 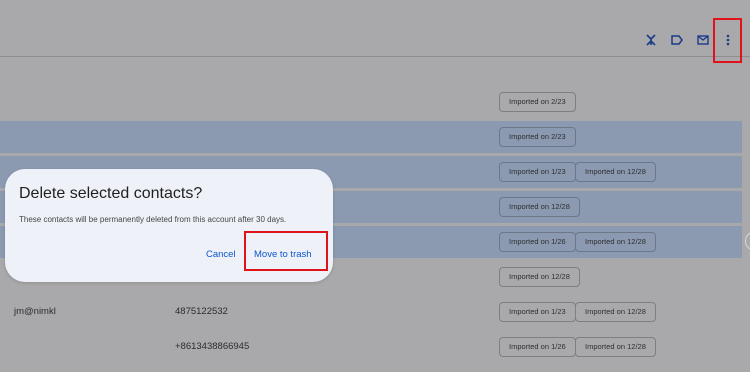 I want to click on email-icon, so click(x=703, y=40).